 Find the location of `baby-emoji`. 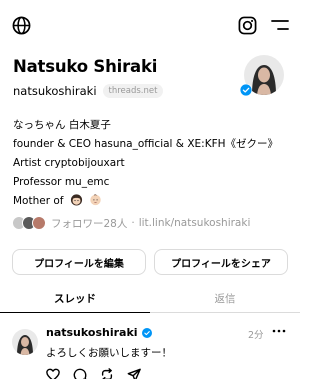

baby-emoji is located at coordinates (95, 200).